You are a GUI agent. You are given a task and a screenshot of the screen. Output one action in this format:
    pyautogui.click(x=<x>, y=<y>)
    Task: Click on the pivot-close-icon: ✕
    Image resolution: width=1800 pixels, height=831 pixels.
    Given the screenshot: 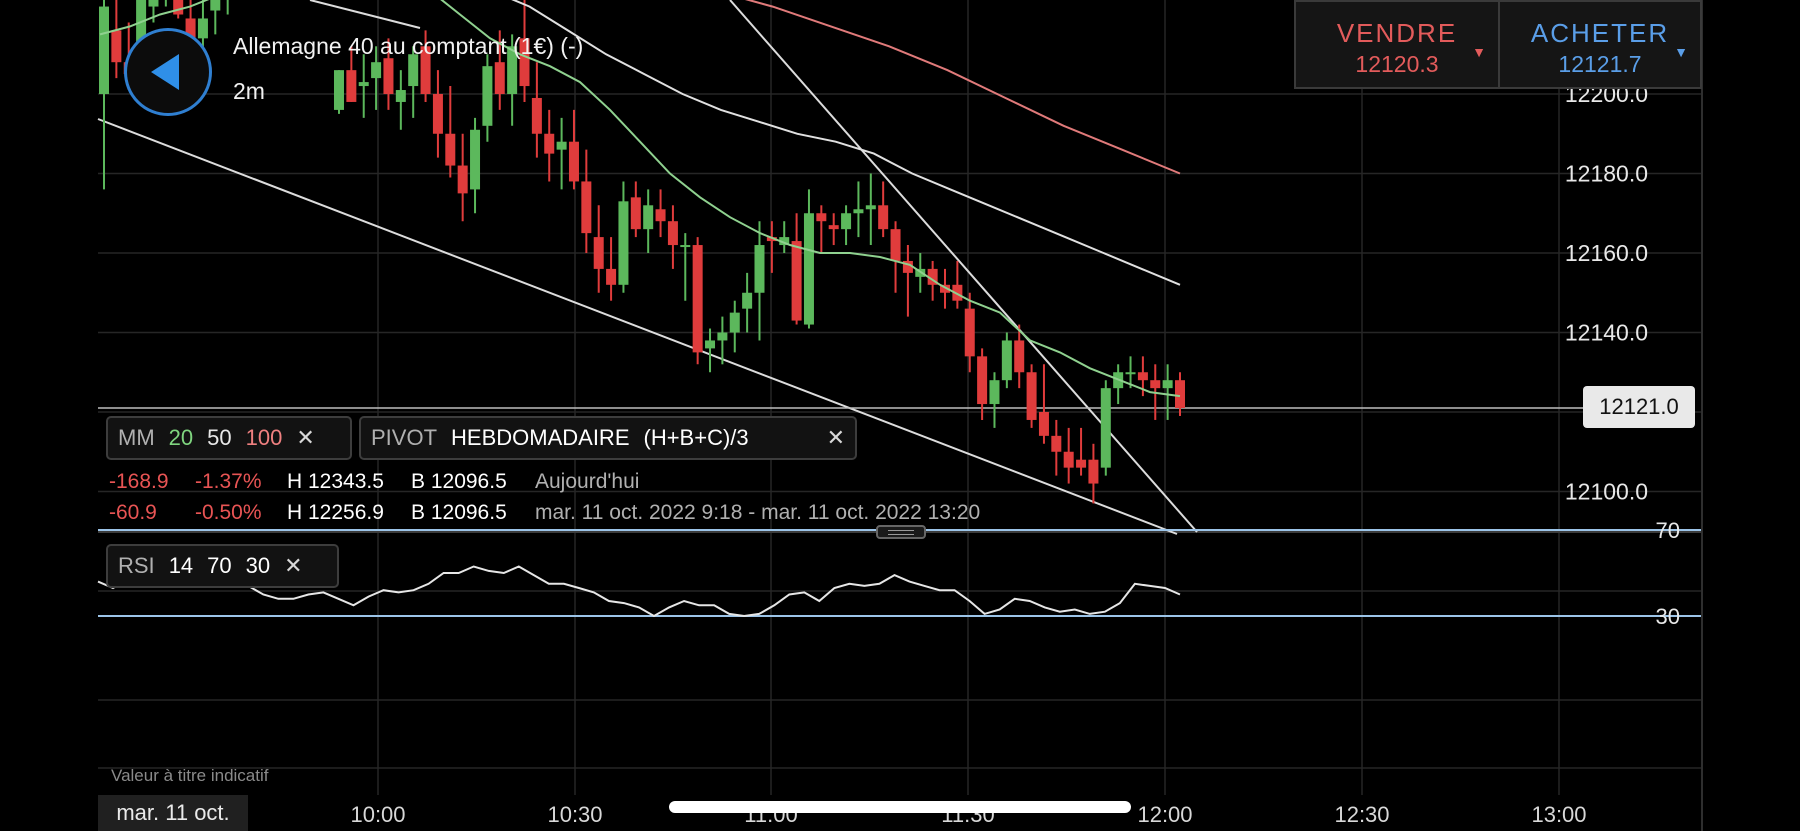 What is the action you would take?
    pyautogui.click(x=836, y=438)
    